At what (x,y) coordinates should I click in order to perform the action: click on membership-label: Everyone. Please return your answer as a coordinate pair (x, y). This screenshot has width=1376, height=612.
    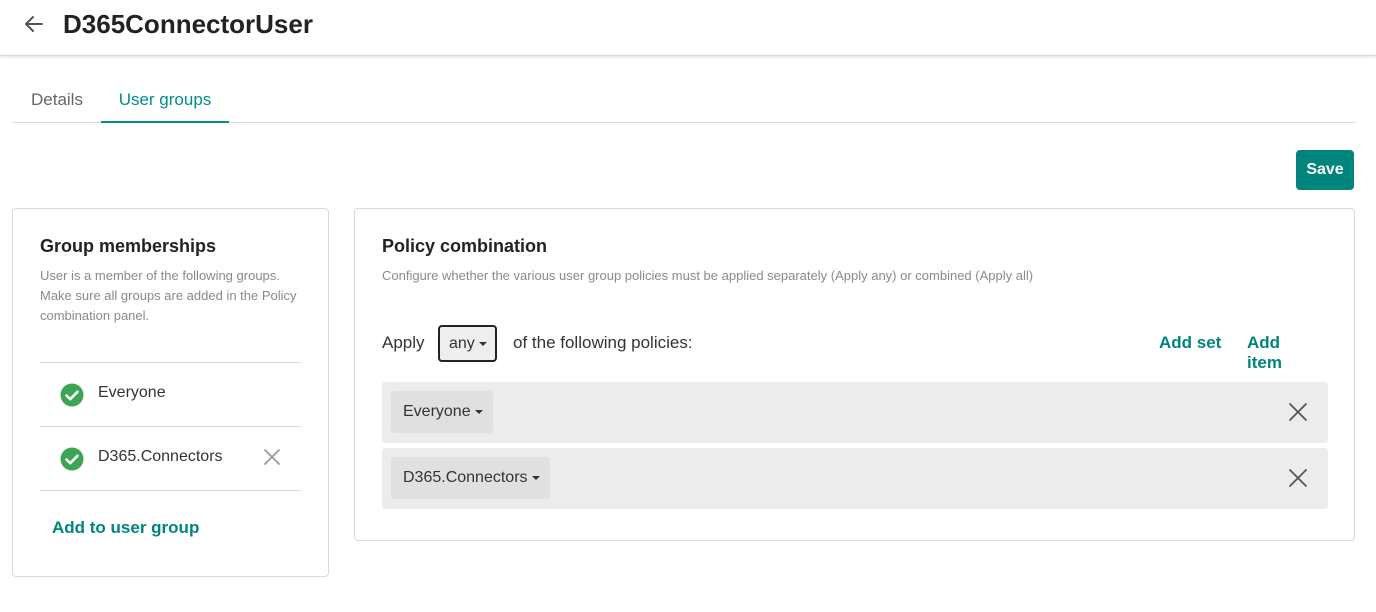
    Looking at the image, I should click on (132, 392).